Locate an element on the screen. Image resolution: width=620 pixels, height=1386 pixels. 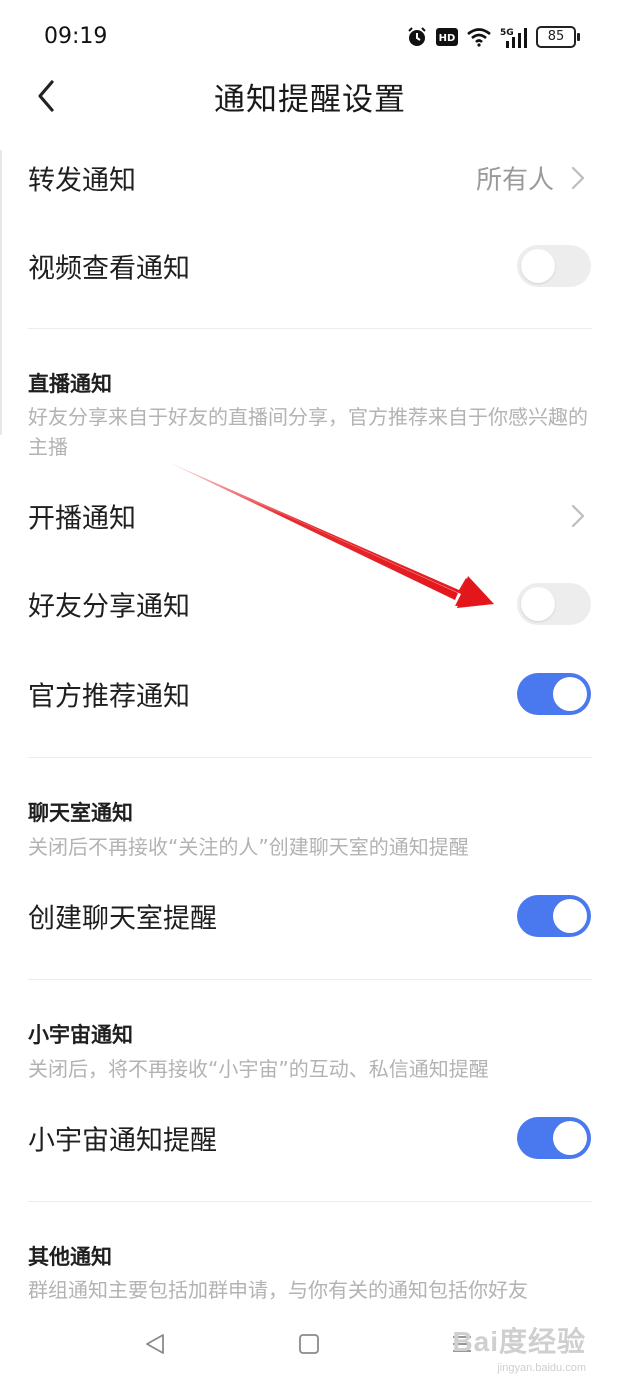
status-bar: 09:19 HD 5G 85 is located at coordinates (310, 36).